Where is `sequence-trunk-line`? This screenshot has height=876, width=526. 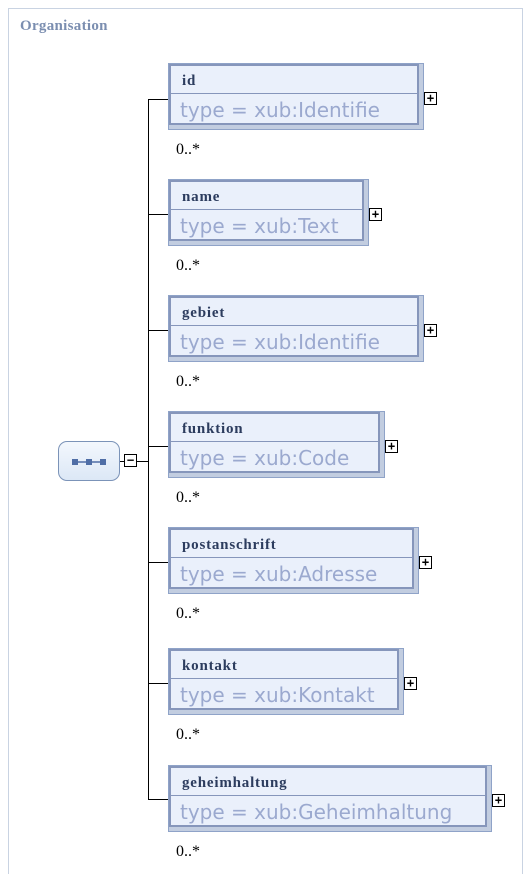
sequence-trunk-line is located at coordinates (148, 449).